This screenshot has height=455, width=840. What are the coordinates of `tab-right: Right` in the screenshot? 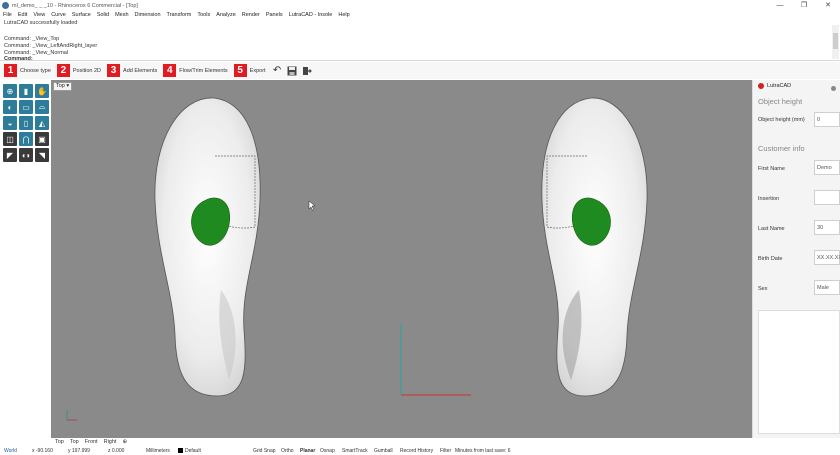 It's located at (110, 442).